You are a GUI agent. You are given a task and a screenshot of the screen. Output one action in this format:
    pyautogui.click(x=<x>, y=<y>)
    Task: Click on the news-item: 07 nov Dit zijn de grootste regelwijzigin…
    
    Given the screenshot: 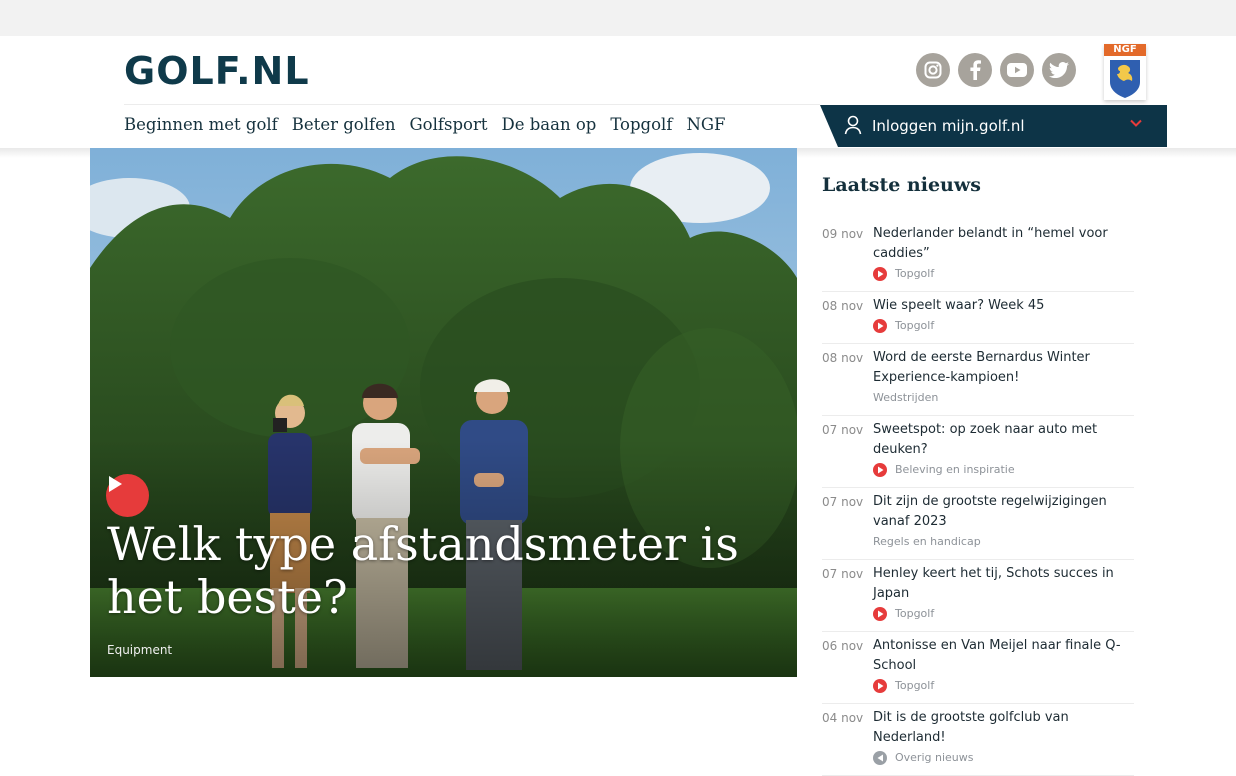 What is the action you would take?
    pyautogui.click(x=978, y=524)
    